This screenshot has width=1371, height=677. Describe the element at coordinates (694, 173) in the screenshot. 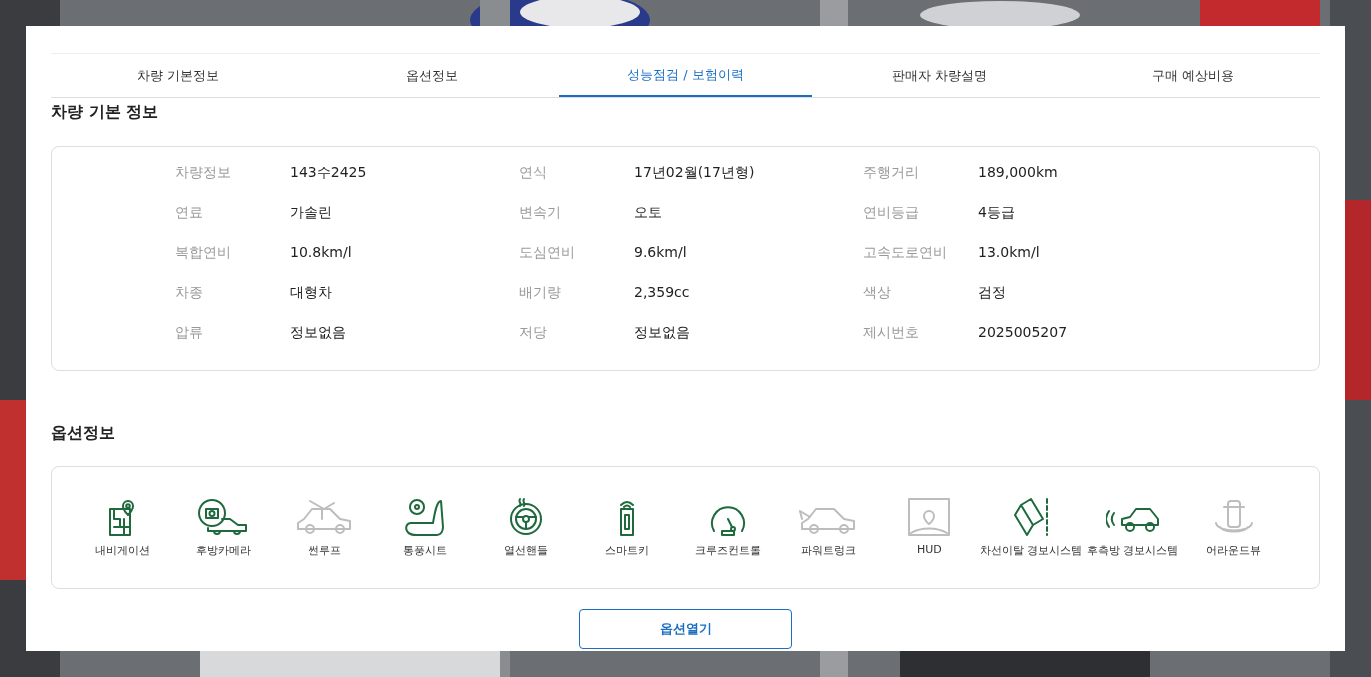

I see `field-value: 17년02월(17년형)` at that location.